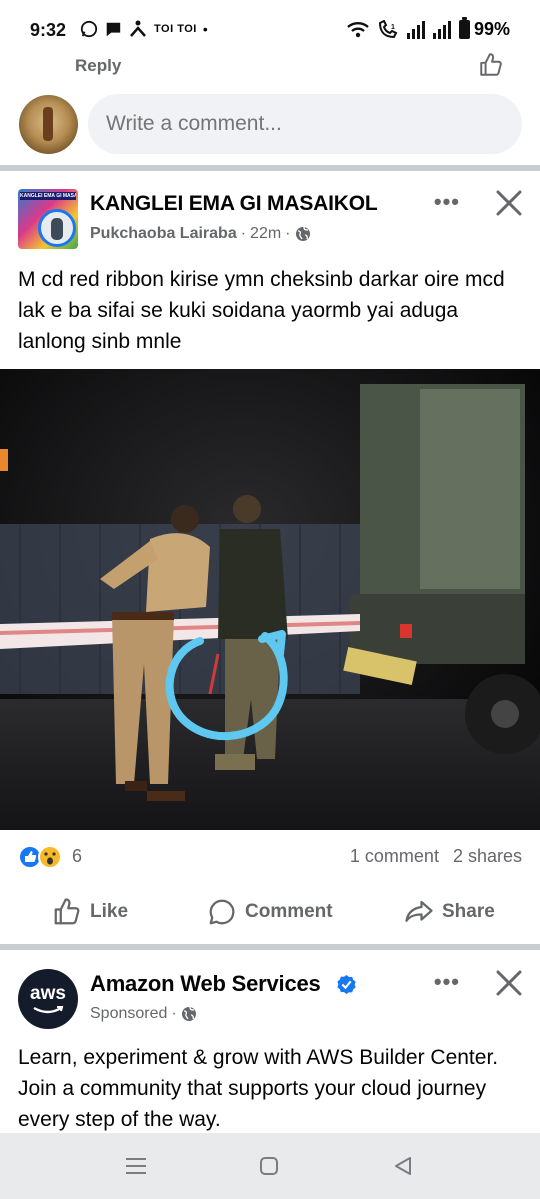 This screenshot has width=540, height=1199. I want to click on carrier-text: TOI TOI, so click(175, 29).